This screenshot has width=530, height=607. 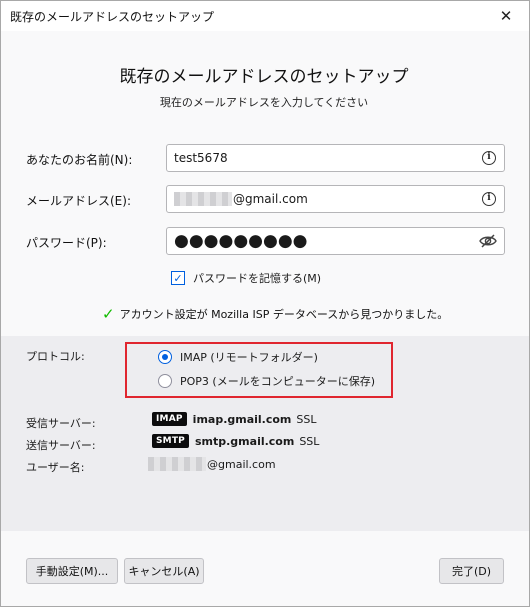 What do you see at coordinates (335, 199) in the screenshot?
I see `email-field: @gmail.com i` at bounding box center [335, 199].